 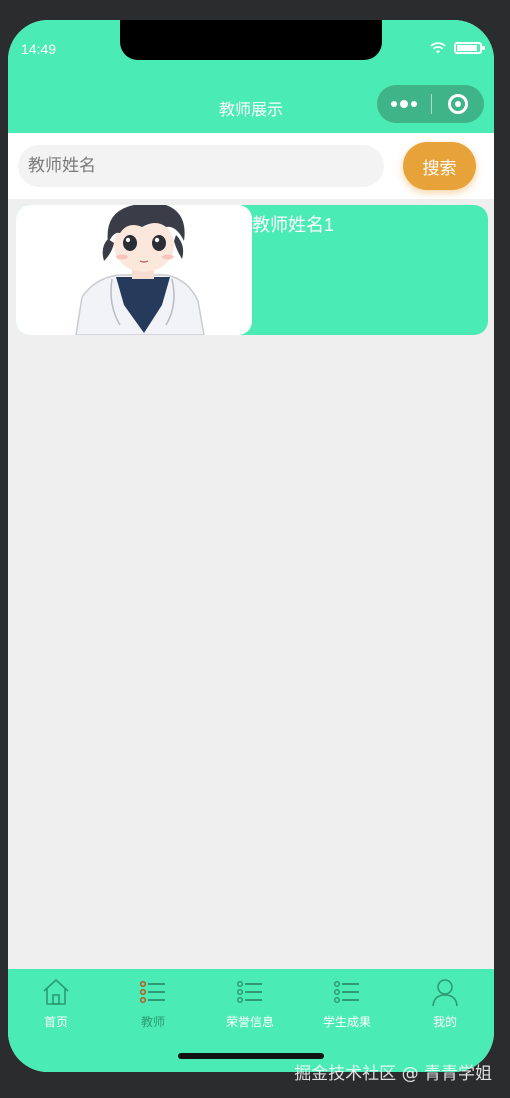 I want to click on tab-student-achievements: 学生成果, so click(x=347, y=1005).